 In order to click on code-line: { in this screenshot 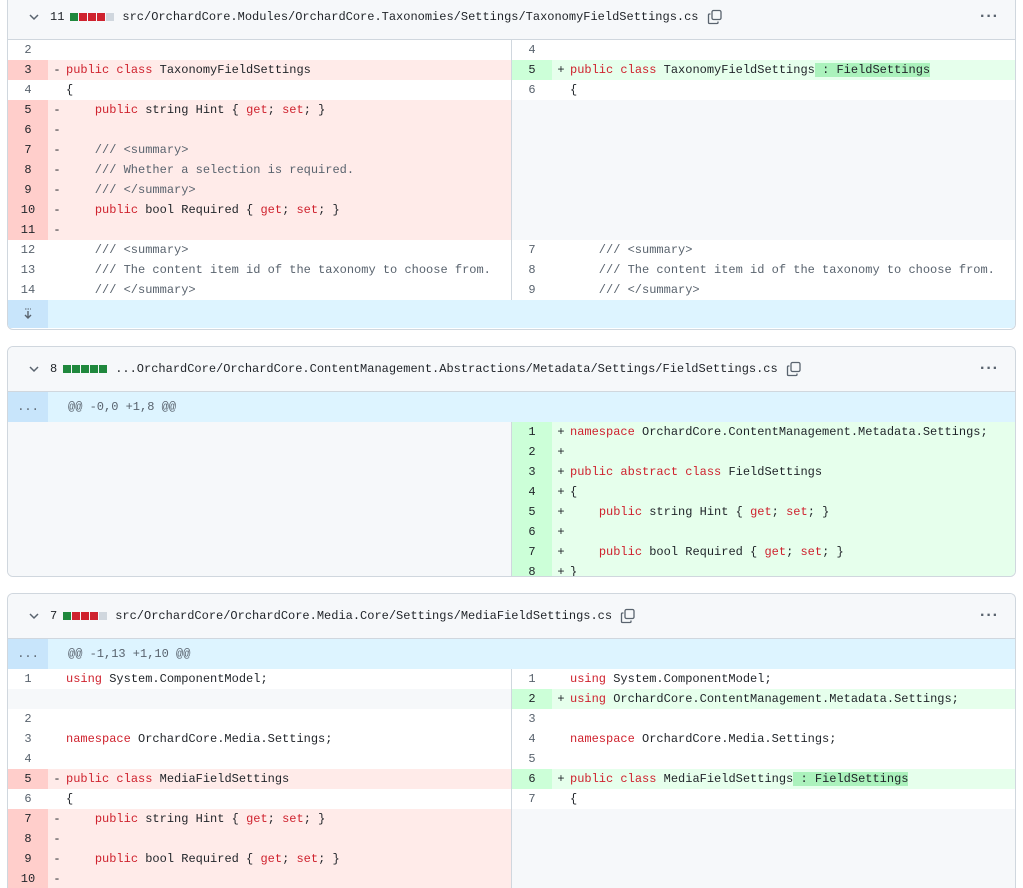, I will do `click(70, 90)`.